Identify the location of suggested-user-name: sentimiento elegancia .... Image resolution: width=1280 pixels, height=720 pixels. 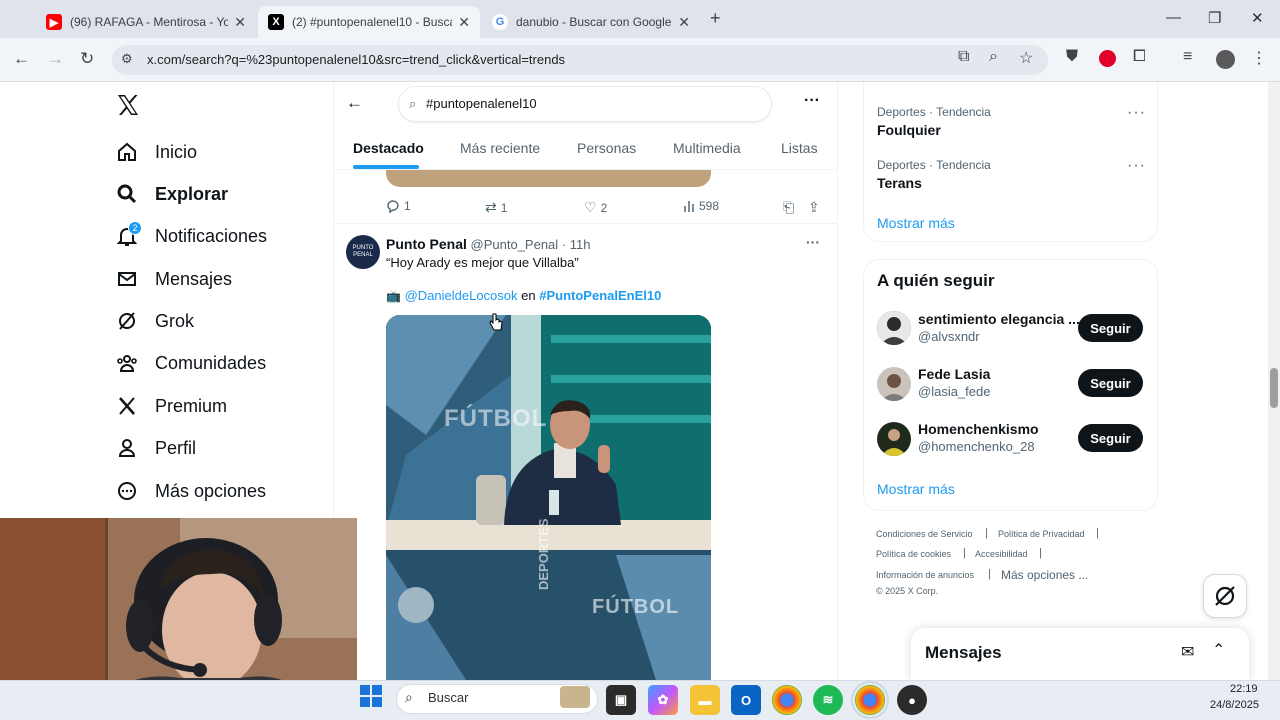
(999, 319).